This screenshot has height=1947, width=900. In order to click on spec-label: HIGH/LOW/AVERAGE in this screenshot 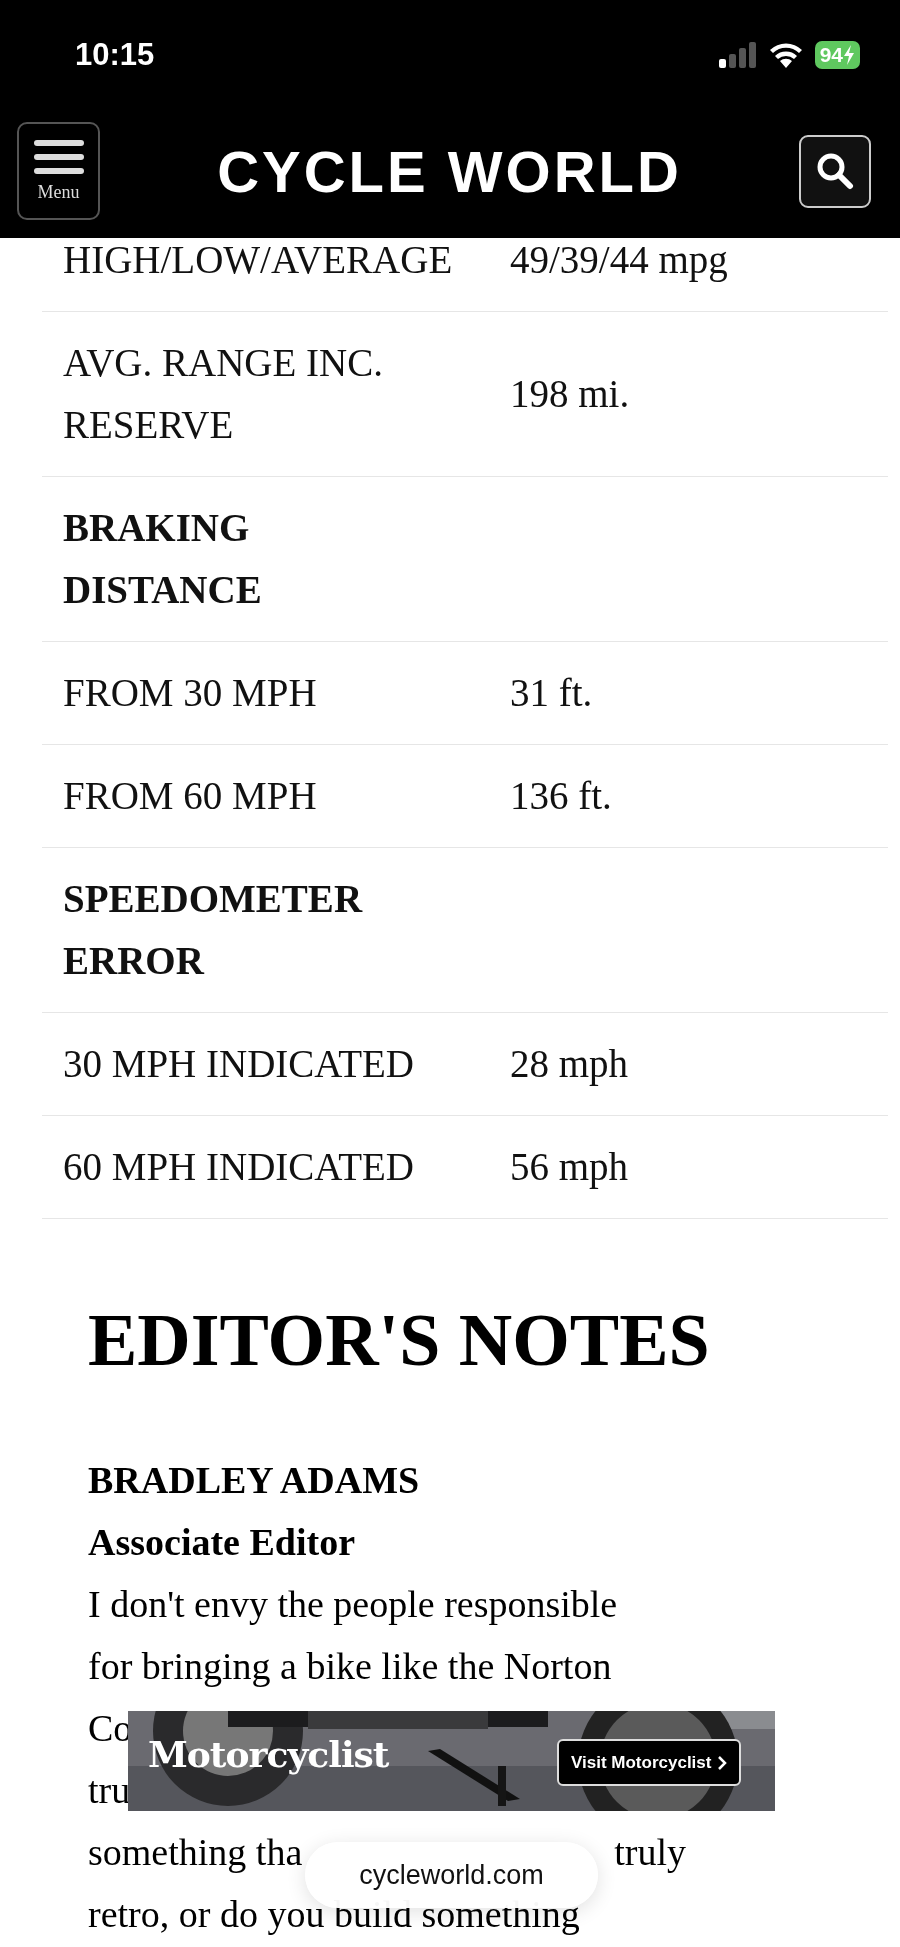, I will do `click(258, 259)`.